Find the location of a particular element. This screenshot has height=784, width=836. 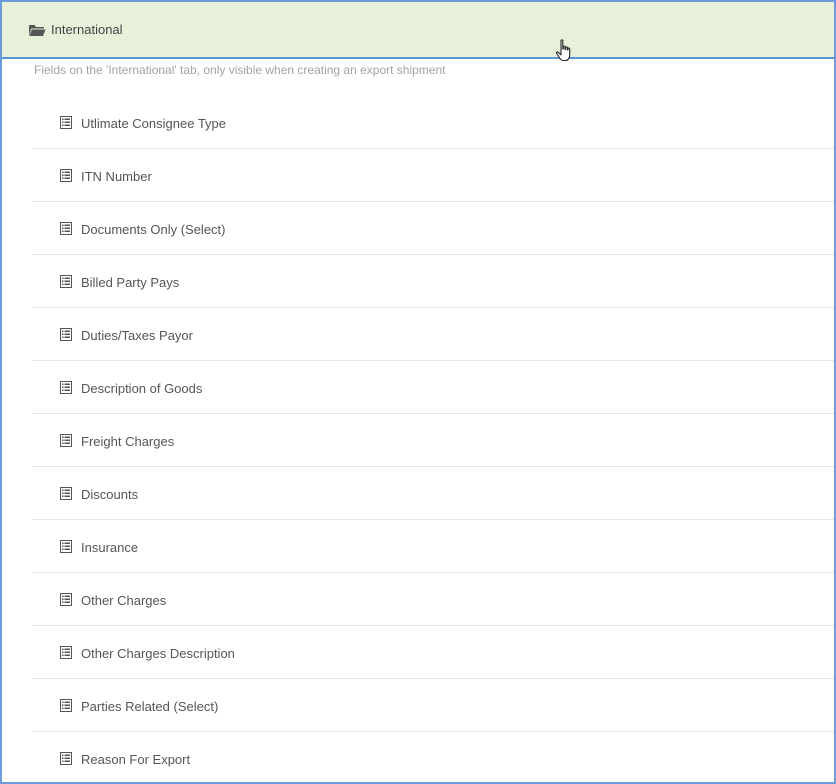

field-label: ITN Number is located at coordinates (116, 176).